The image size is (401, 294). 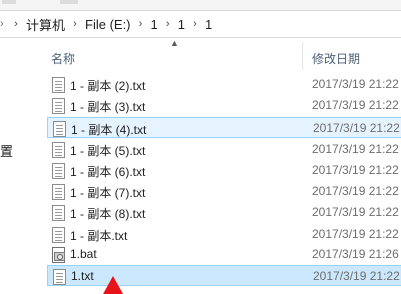 I want to click on file-row: 1 - 副本 (3).txt 2017/3/19 21:22, so click(x=224, y=105).